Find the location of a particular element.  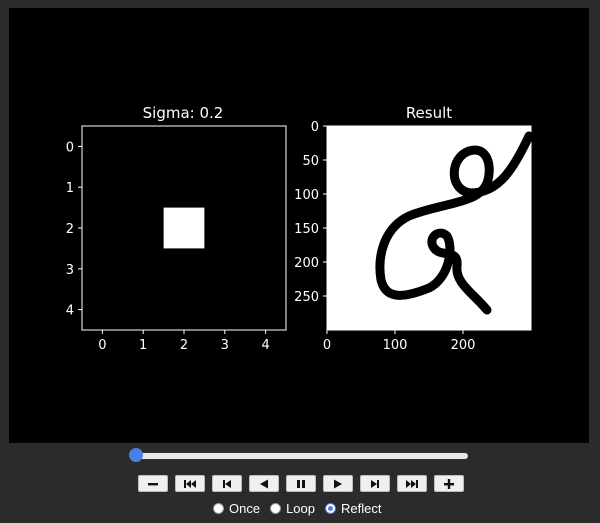

pause-icon is located at coordinates (301, 483).